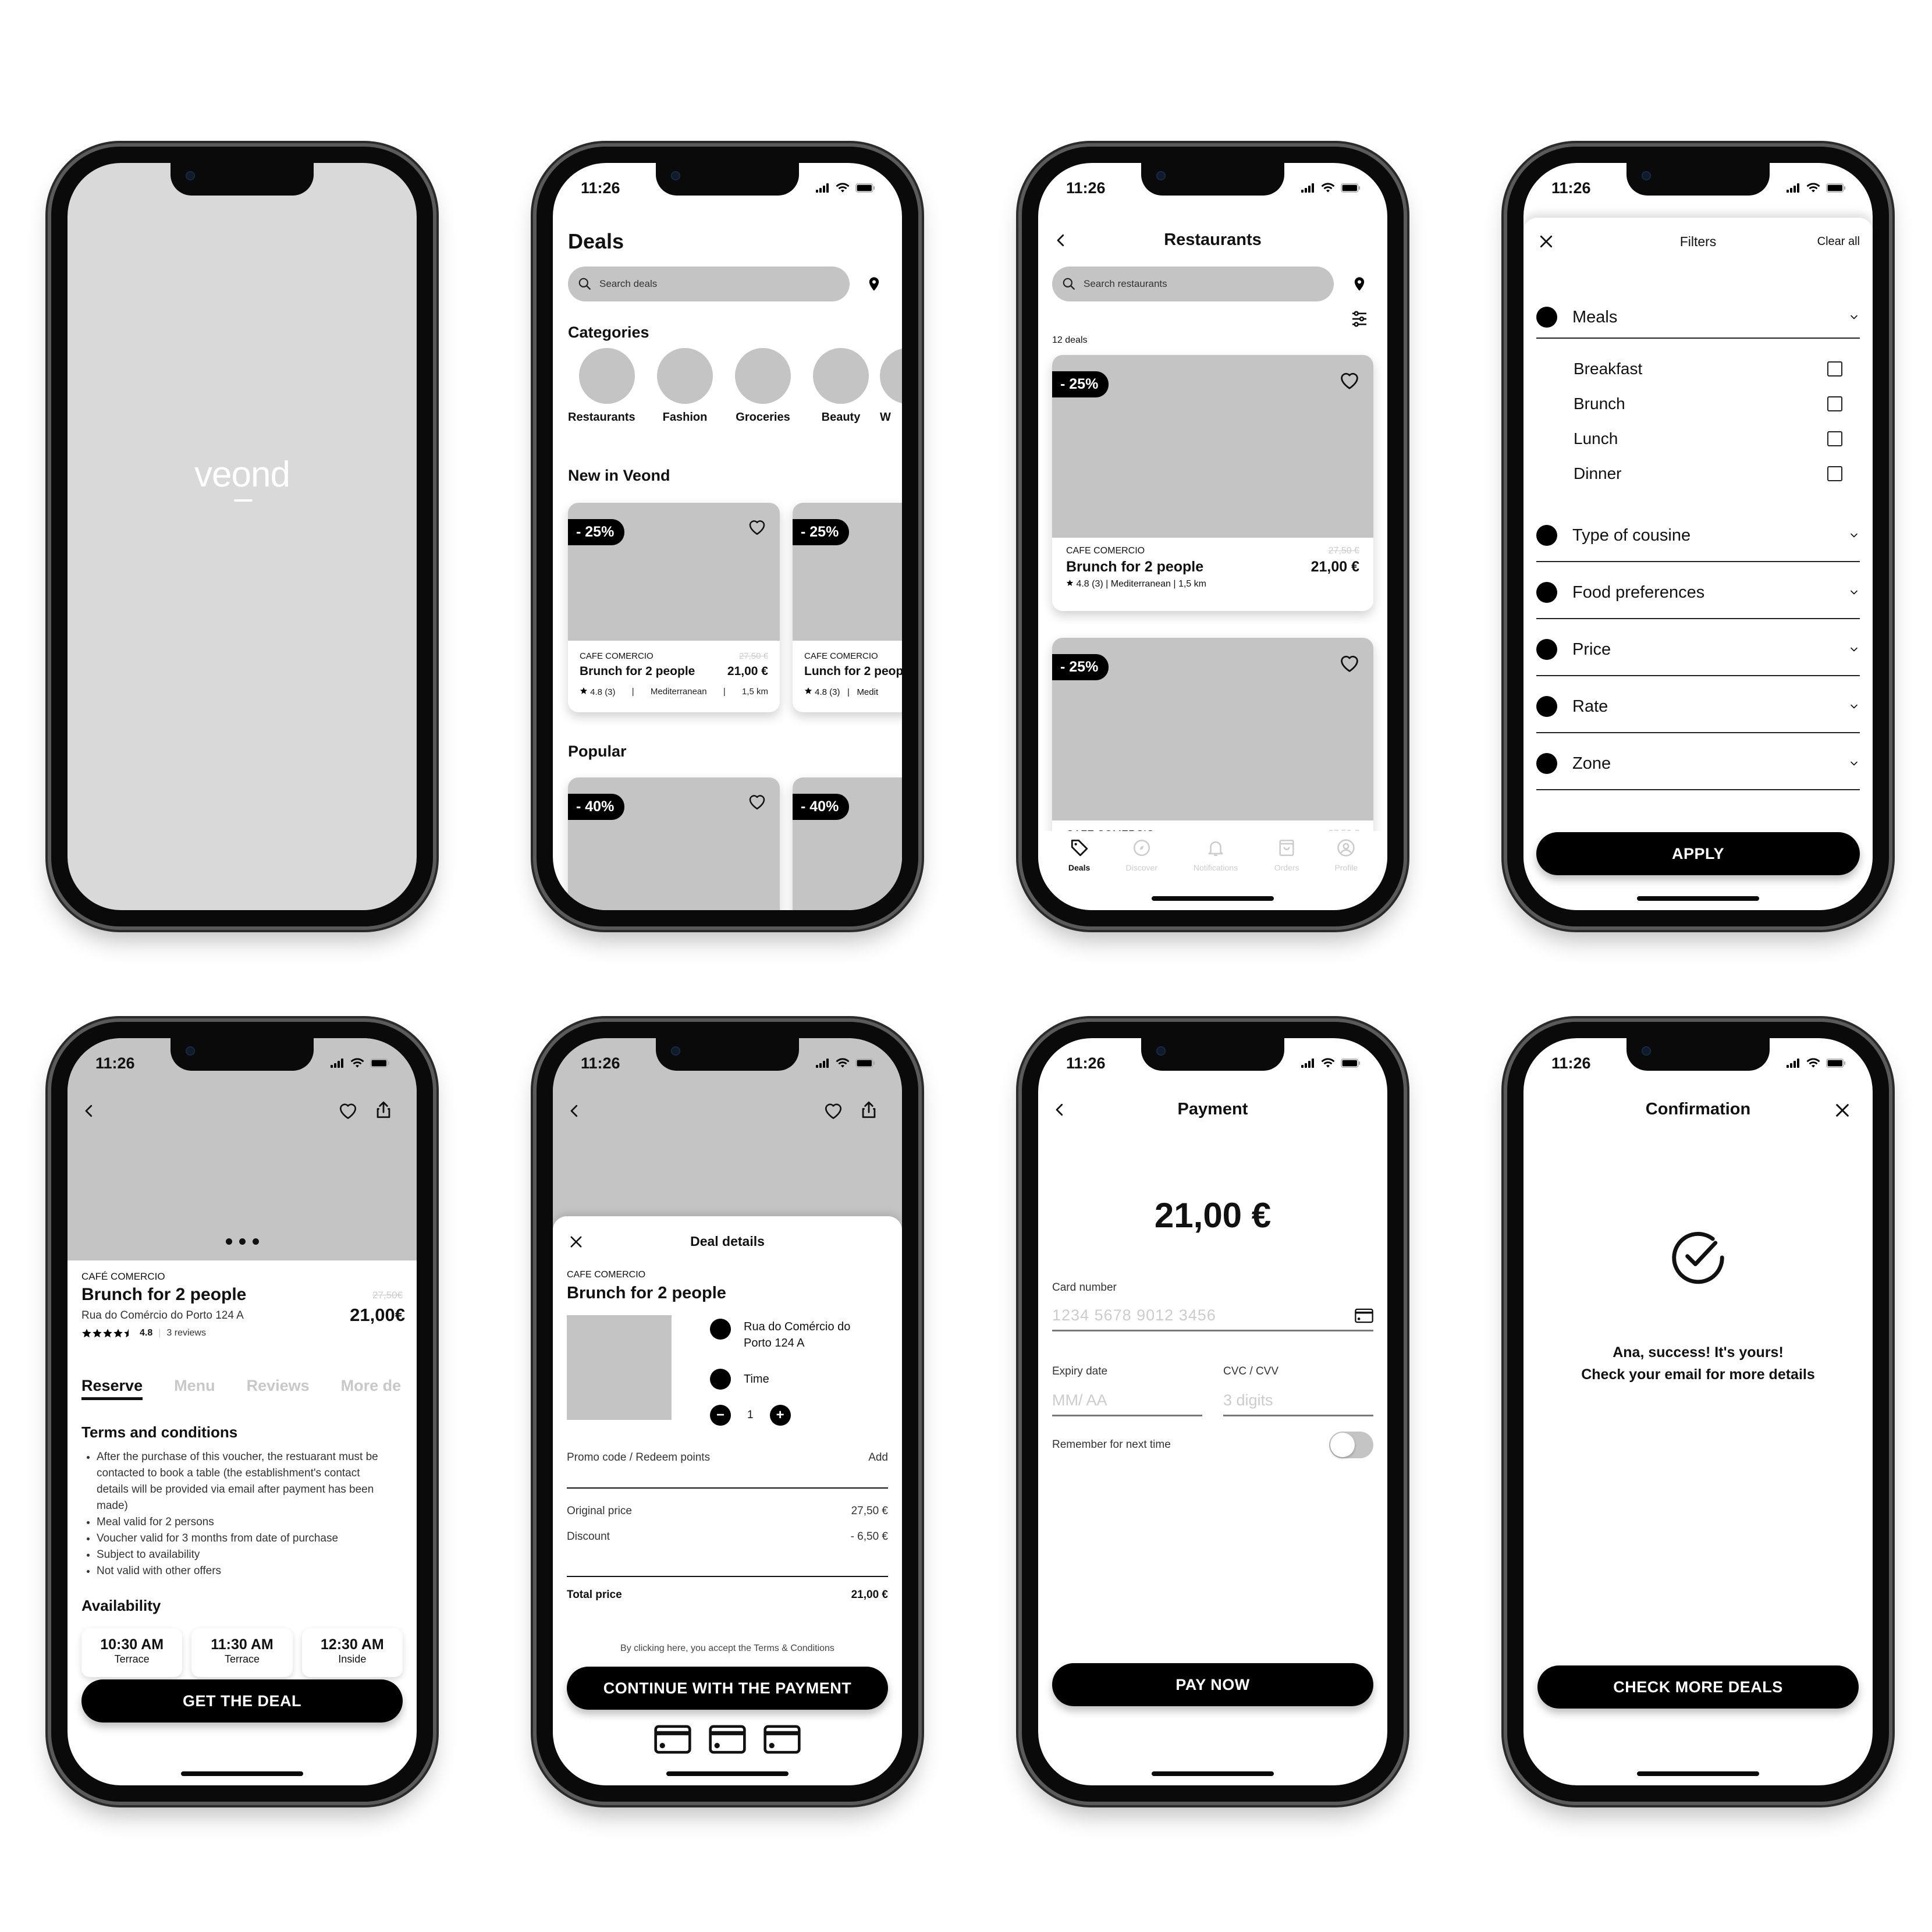  What do you see at coordinates (891, 386) in the screenshot?
I see `category-more: W` at bounding box center [891, 386].